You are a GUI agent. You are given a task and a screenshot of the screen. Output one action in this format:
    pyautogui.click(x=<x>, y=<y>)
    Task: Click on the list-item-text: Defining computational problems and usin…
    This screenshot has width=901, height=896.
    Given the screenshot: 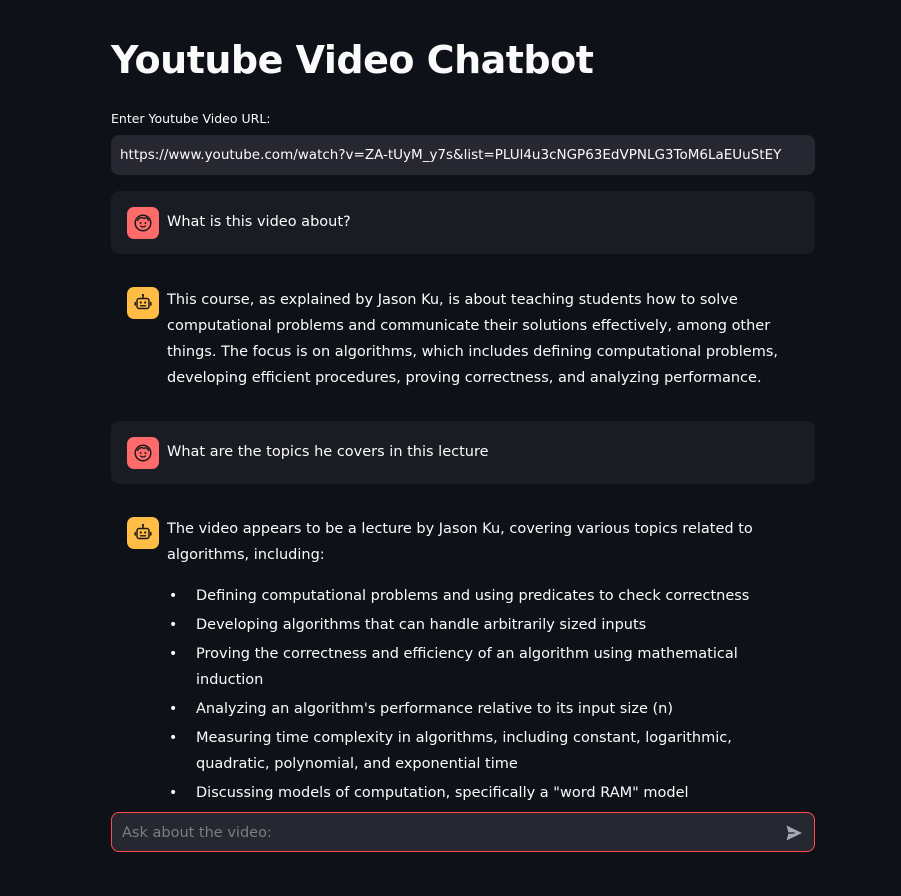 What is the action you would take?
    pyautogui.click(x=473, y=596)
    